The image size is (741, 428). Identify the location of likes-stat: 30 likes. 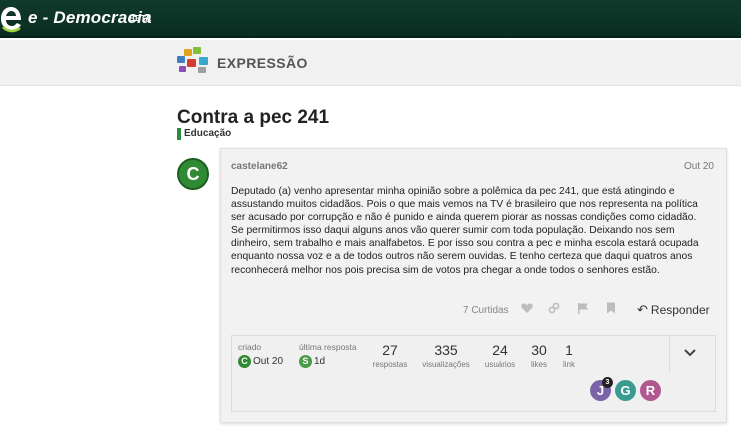
(539, 355).